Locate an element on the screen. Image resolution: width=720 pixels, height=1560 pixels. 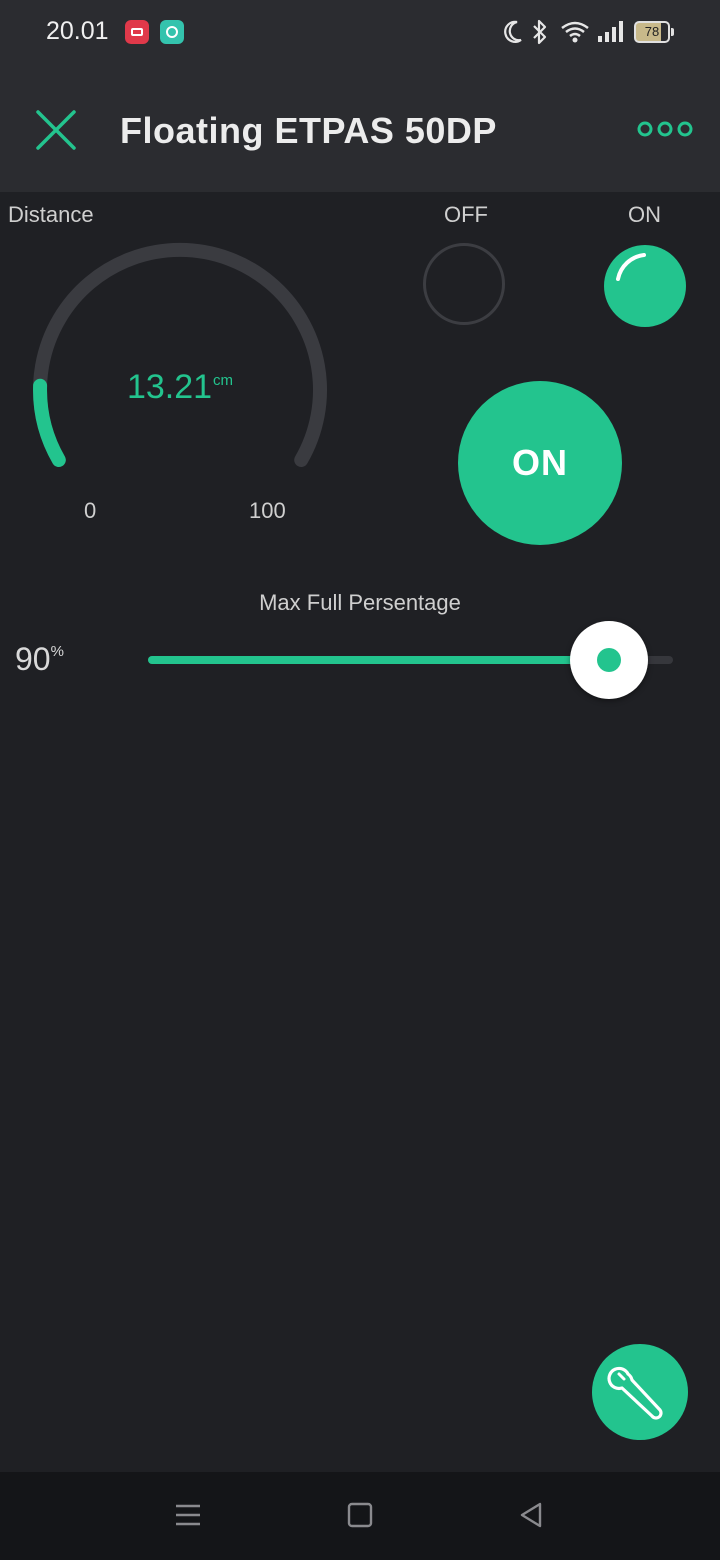
gauge-value-number: 13.21 is located at coordinates (169, 387).